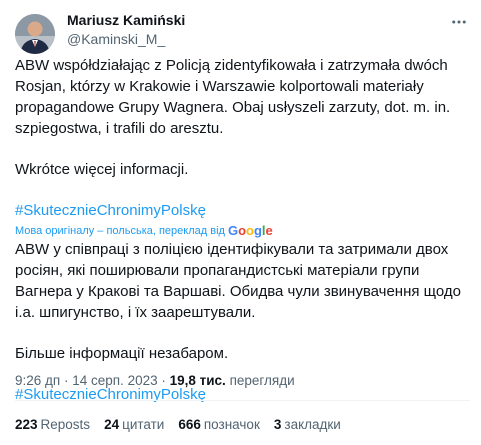  I want to click on more-horizontal-icon, so click(459, 22).